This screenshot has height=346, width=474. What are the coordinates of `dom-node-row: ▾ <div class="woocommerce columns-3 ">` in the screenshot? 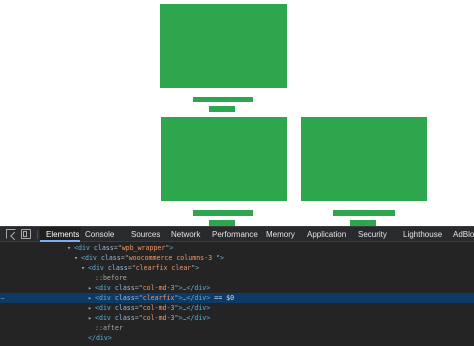 It's located at (237, 258).